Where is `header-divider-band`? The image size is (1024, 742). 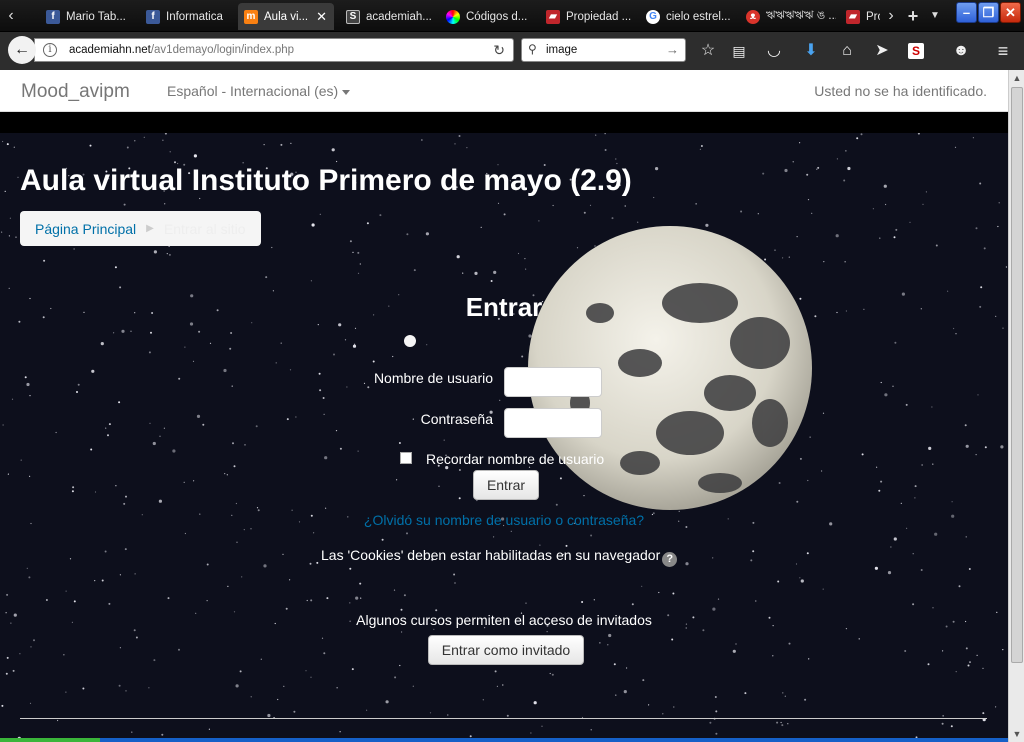 header-divider-band is located at coordinates (504, 122).